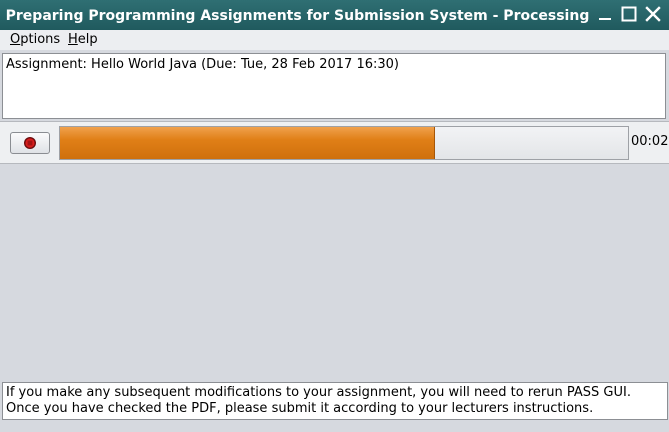 The image size is (669, 432). I want to click on close-button, so click(653, 14).